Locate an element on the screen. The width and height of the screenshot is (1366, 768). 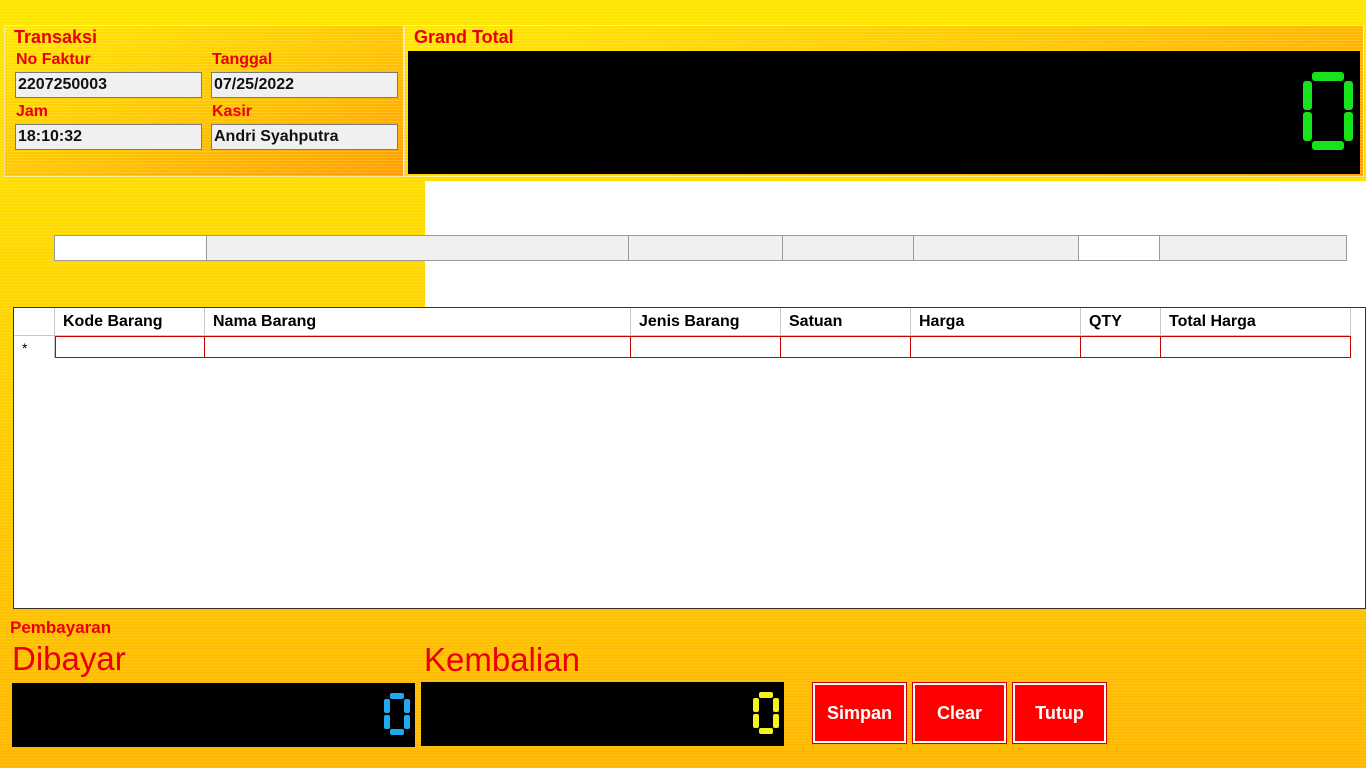
input-satuan is located at coordinates (848, 248).